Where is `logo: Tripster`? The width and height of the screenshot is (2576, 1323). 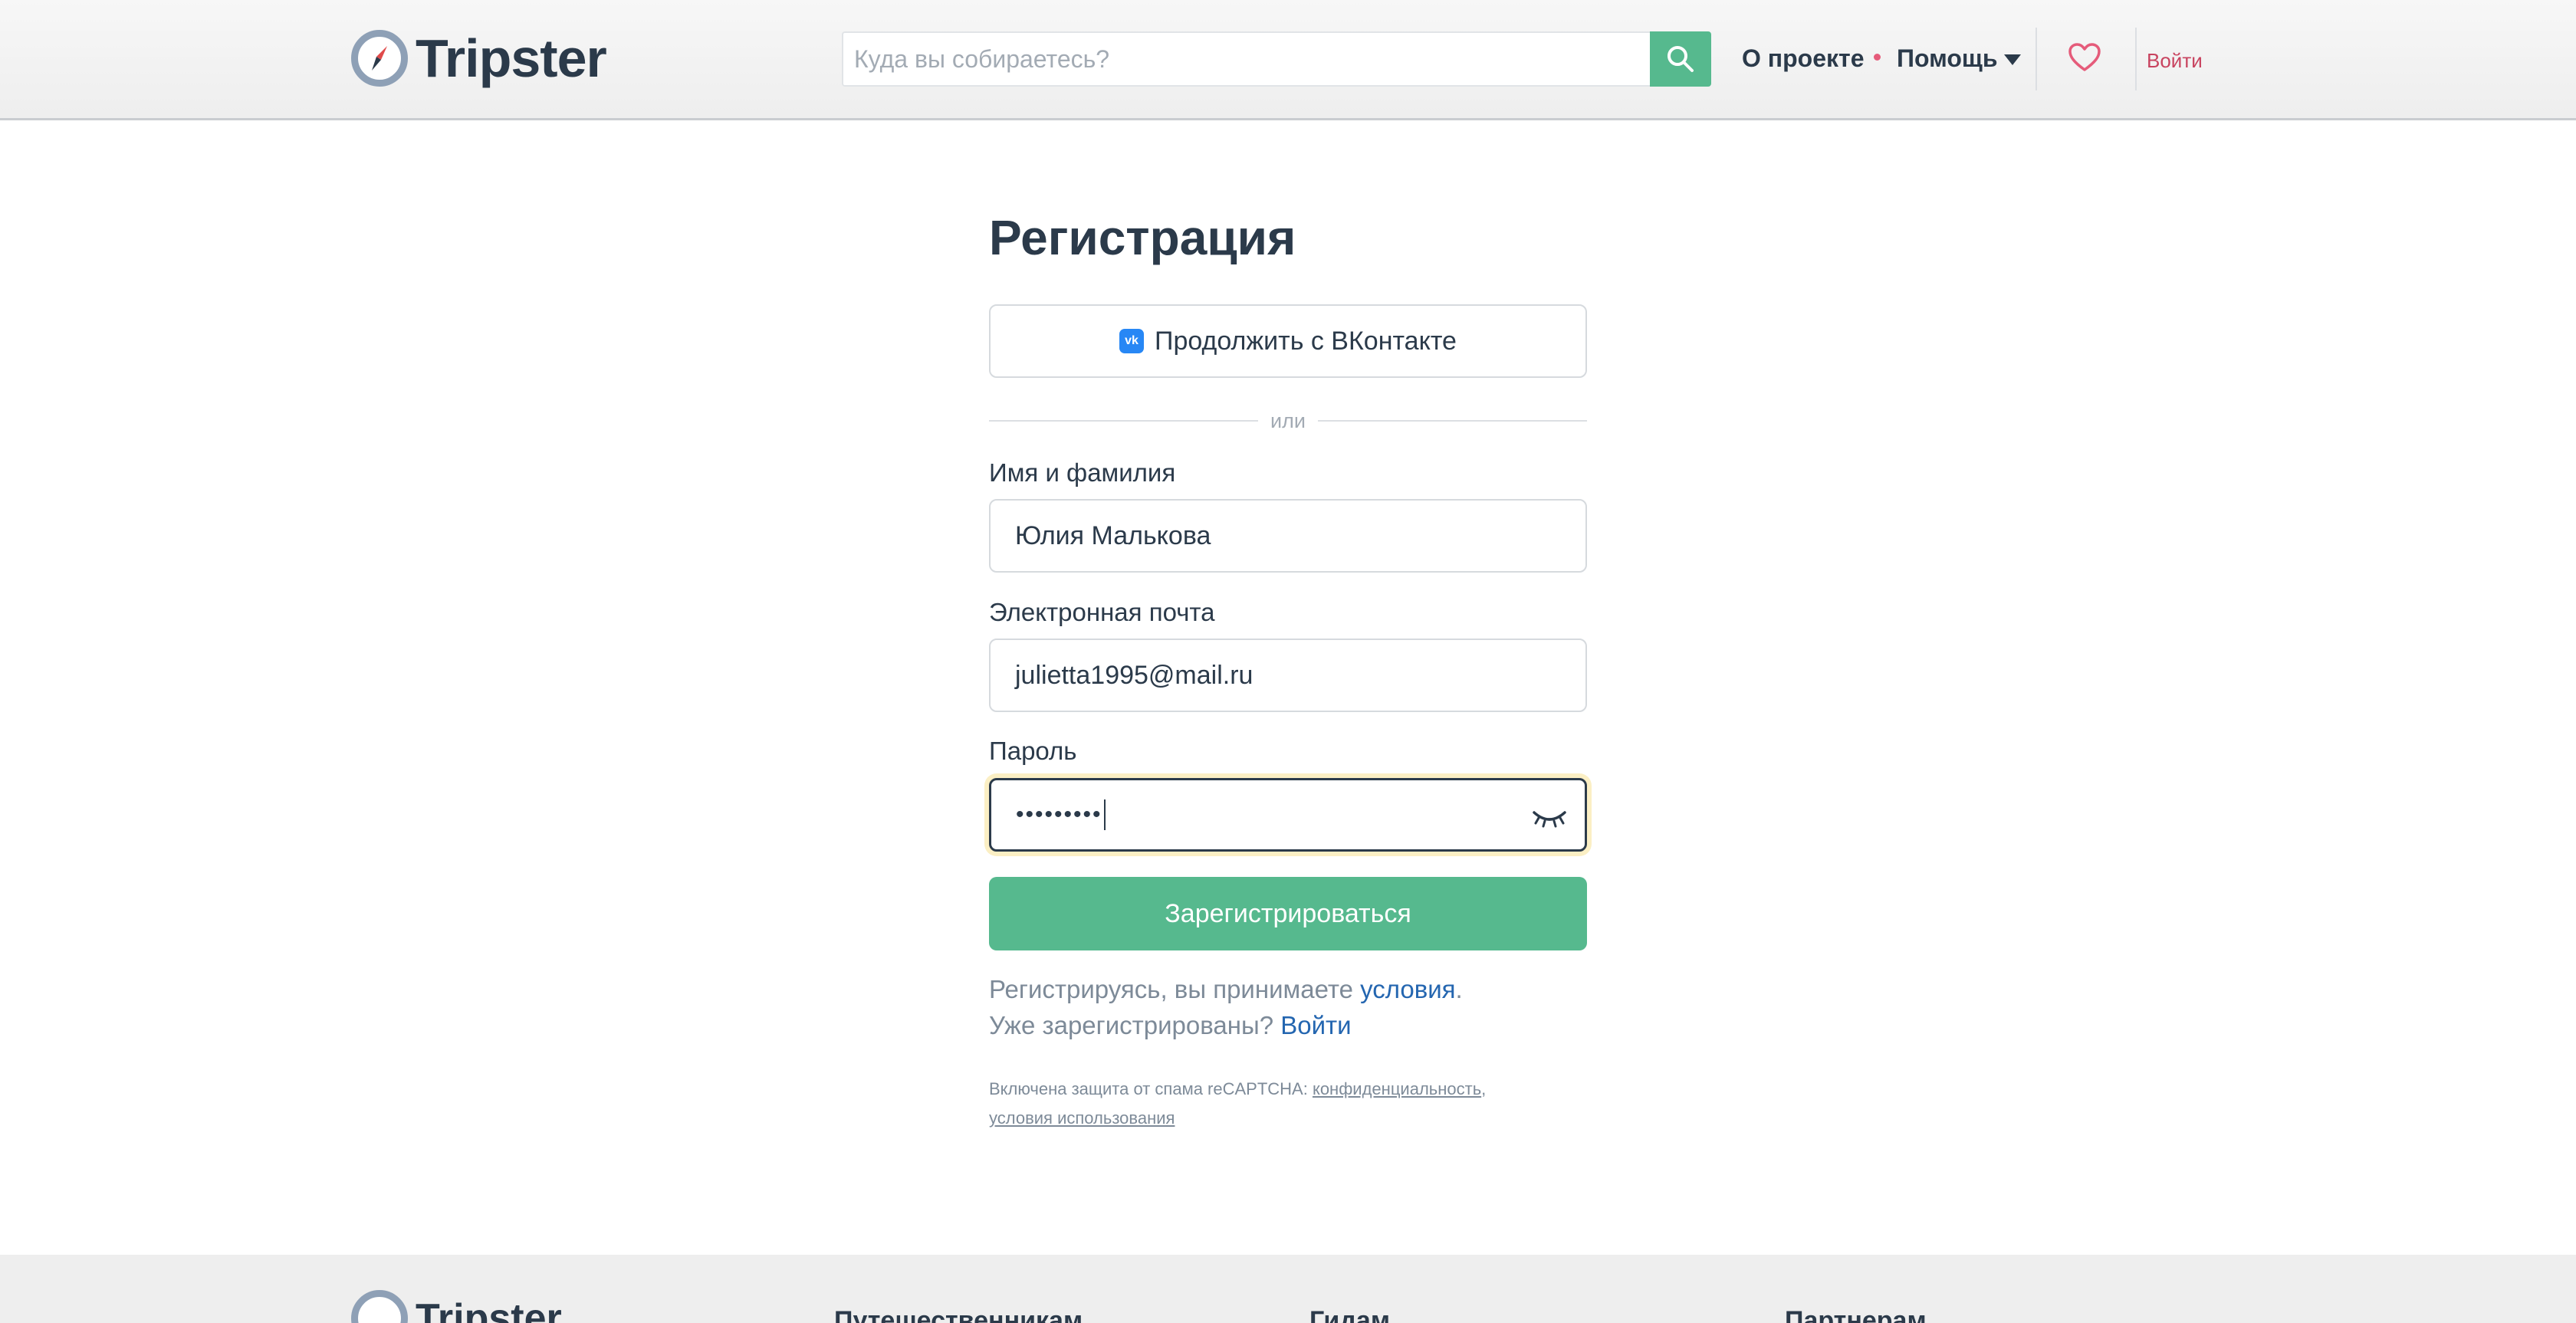 logo: Tripster is located at coordinates (479, 58).